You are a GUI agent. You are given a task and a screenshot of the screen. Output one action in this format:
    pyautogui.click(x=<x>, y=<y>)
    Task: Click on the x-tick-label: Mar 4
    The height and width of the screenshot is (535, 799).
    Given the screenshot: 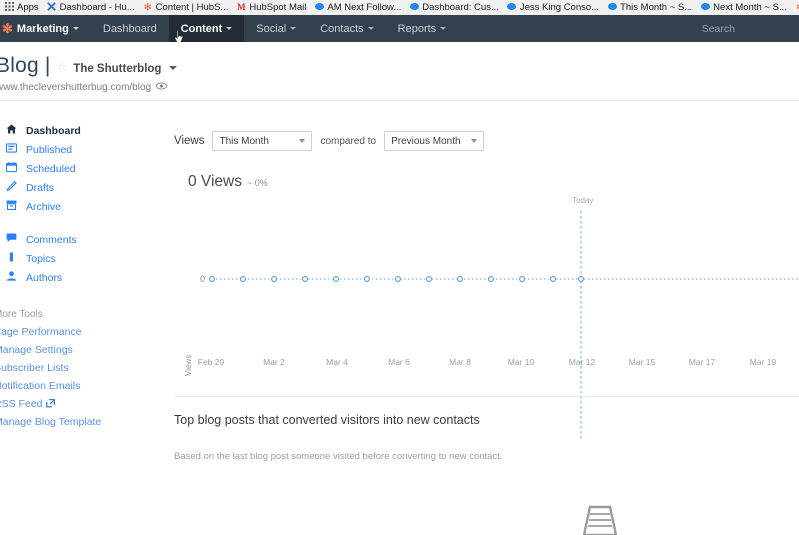 What is the action you would take?
    pyautogui.click(x=337, y=362)
    